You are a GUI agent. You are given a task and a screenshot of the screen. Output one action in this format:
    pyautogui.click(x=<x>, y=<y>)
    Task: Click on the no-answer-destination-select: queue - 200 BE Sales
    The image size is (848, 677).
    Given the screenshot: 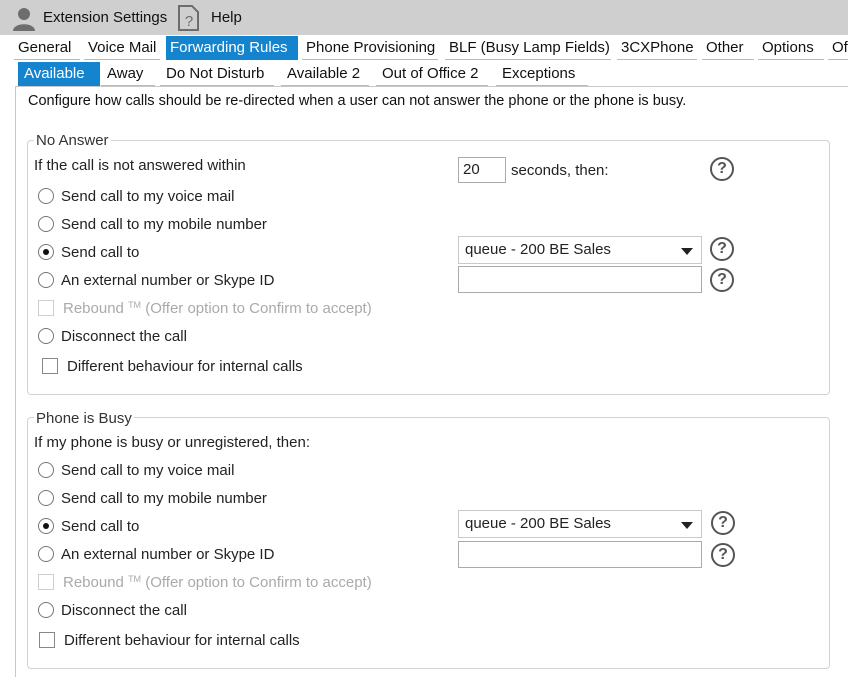 What is the action you would take?
    pyautogui.click(x=580, y=250)
    